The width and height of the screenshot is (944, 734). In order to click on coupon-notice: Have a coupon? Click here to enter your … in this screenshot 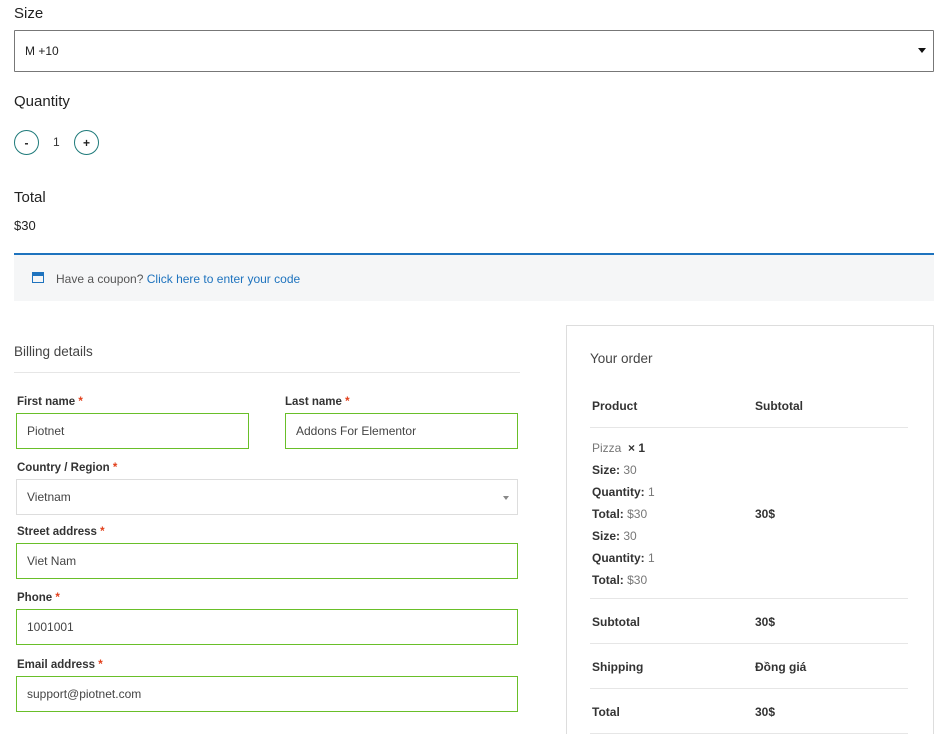, I will do `click(474, 277)`.